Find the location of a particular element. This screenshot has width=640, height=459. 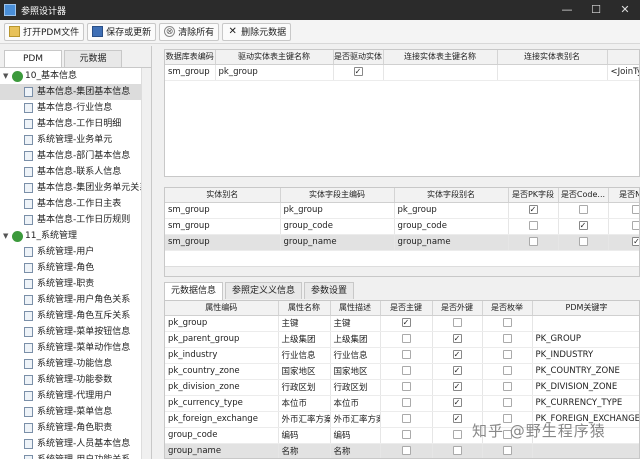

open-pdm-button: 打开PDM文件 is located at coordinates (44, 31).